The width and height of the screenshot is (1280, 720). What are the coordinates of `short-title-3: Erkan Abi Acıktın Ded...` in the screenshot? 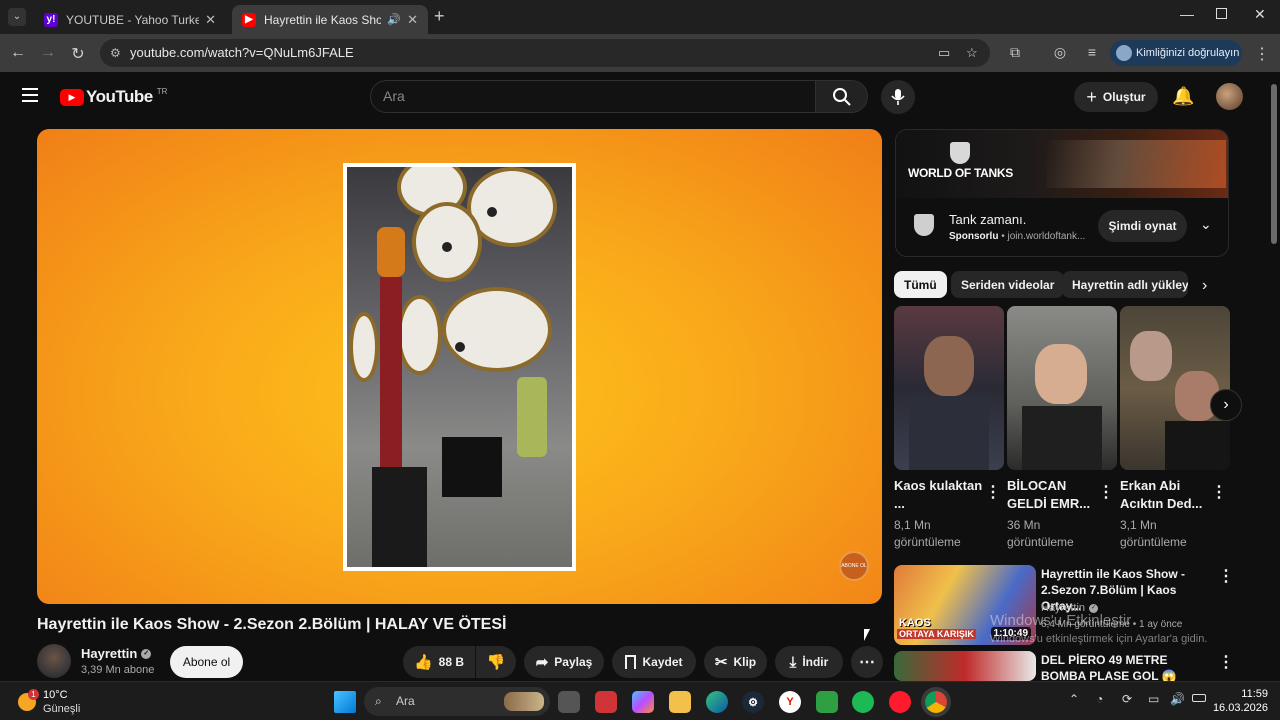 It's located at (1165, 495).